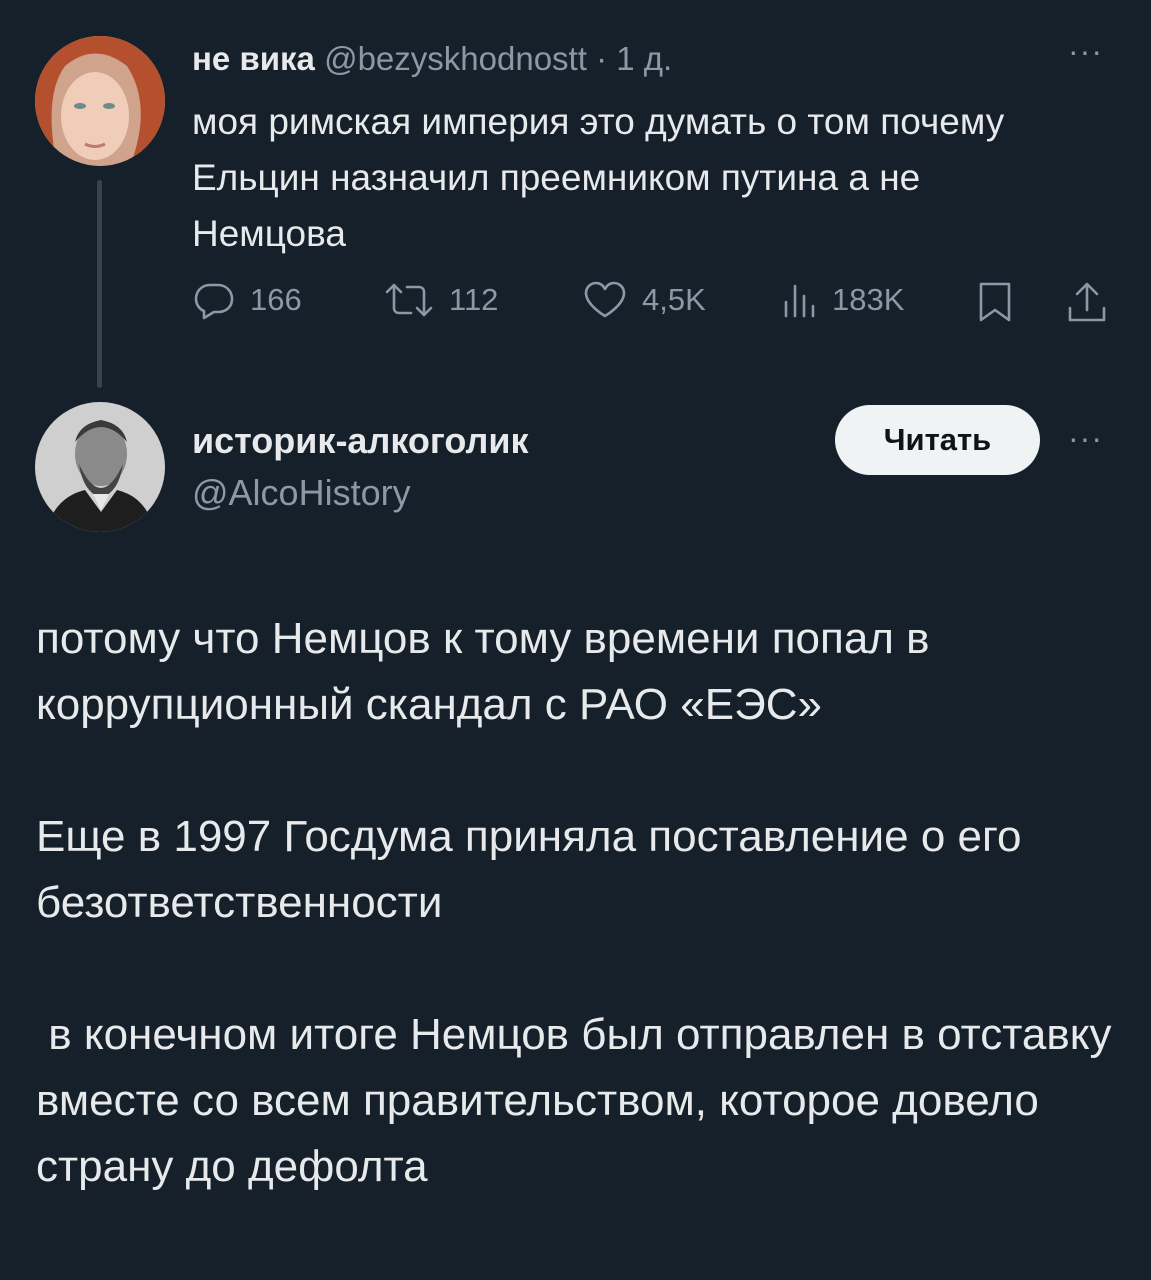 The image size is (1151, 1280). I want to click on repost-button: 112, so click(440, 300).